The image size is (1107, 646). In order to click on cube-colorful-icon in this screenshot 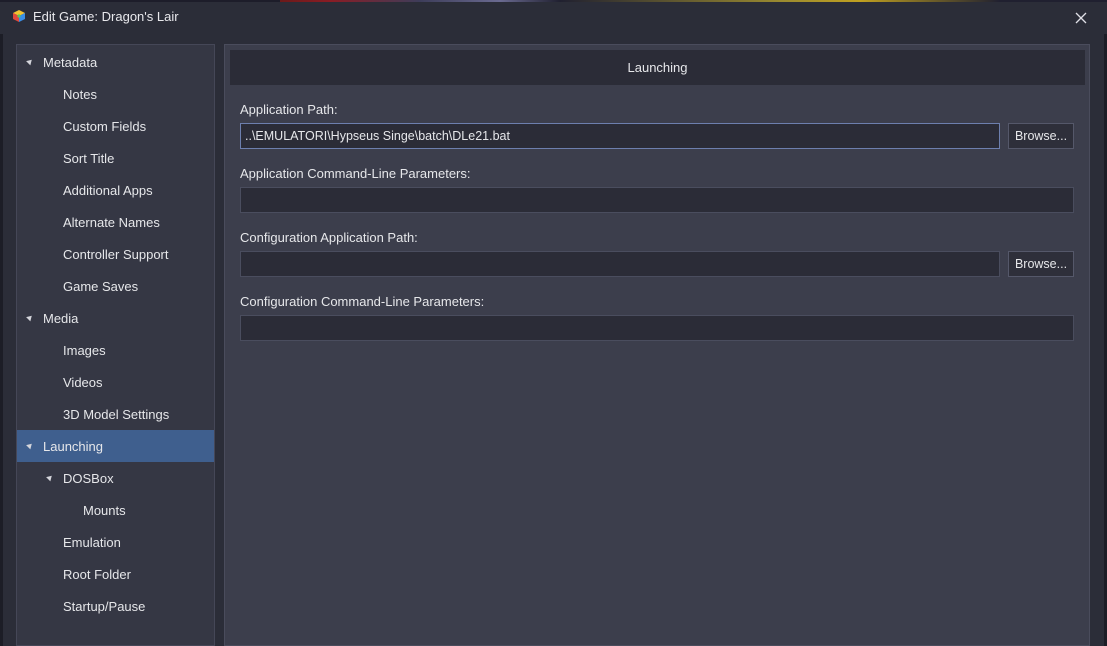, I will do `click(19, 16)`.